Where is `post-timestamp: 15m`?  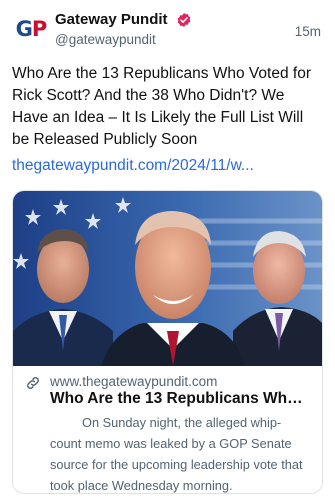
post-timestamp: 15m is located at coordinates (308, 31).